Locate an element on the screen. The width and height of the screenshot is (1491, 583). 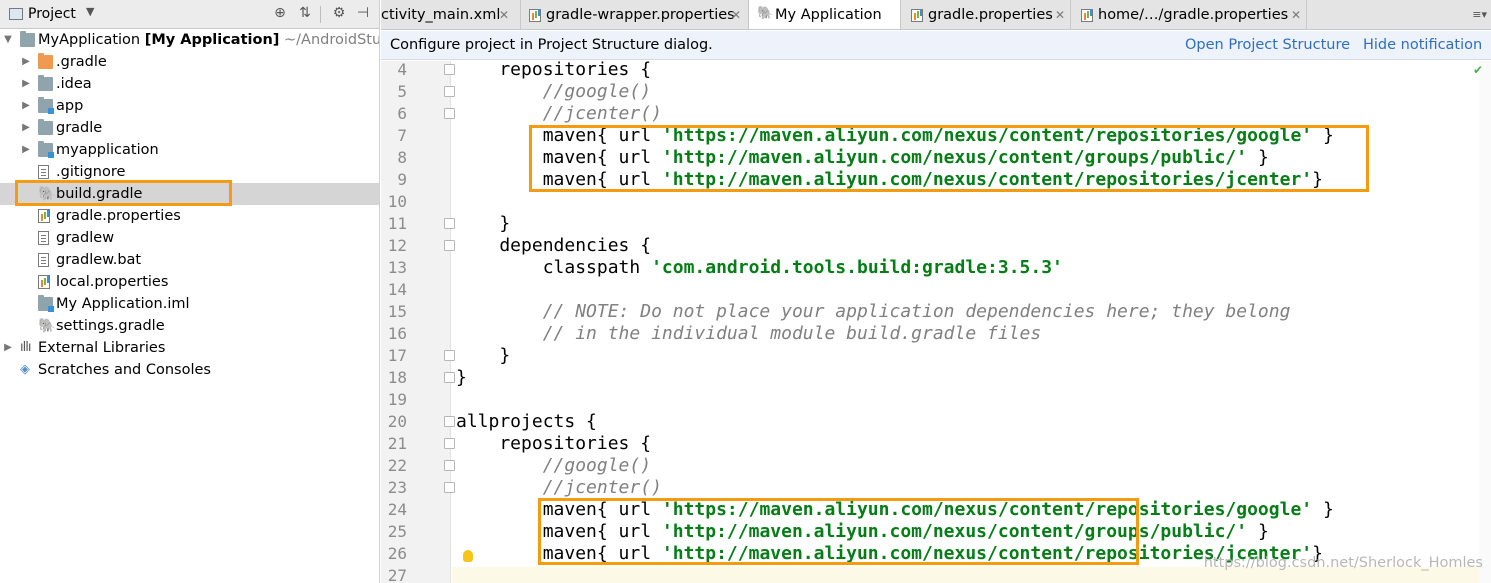
editor-scrollbar is located at coordinates (1485, 322).